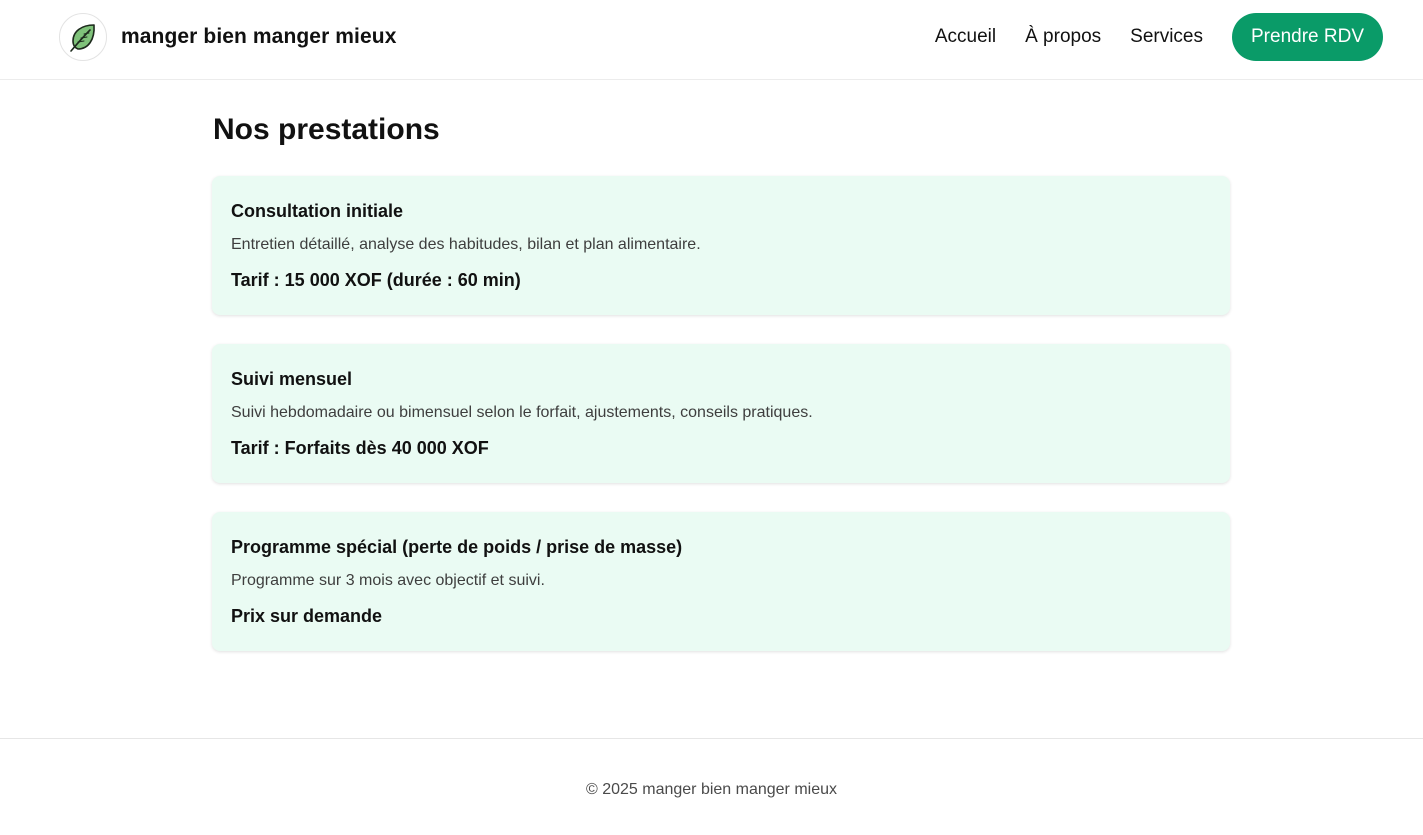 The image size is (1423, 835). Describe the element at coordinates (711, 789) in the screenshot. I see `copyright-text: © 2025 manger bien manger mieux` at that location.